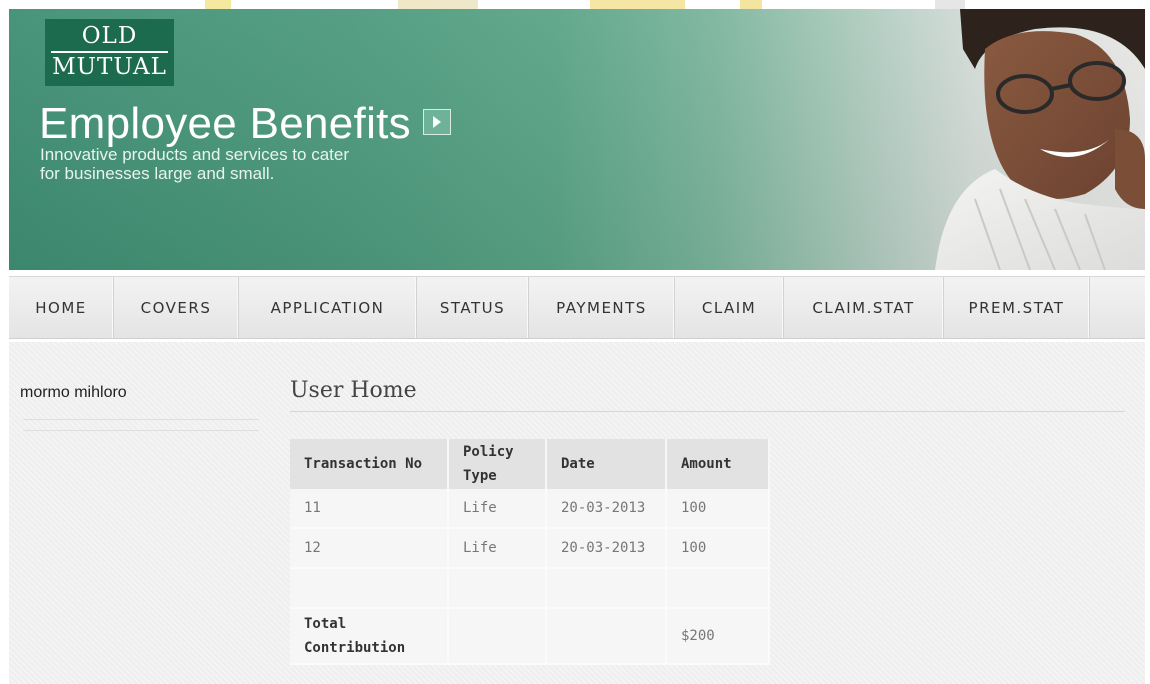  Describe the element at coordinates (606, 464) in the screenshot. I see `column-header-date: Date` at that location.